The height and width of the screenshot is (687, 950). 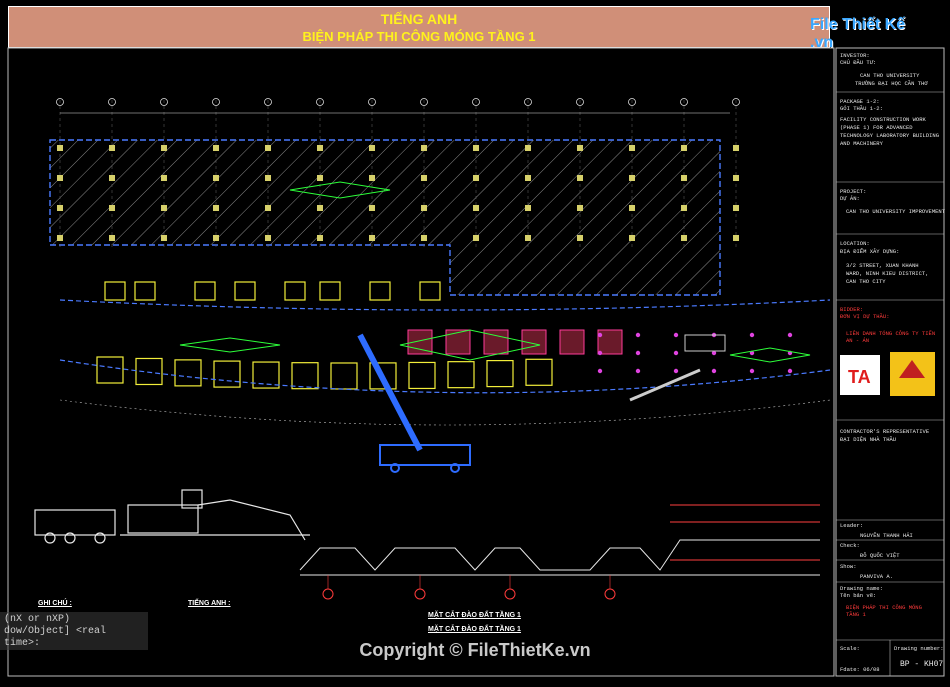 What do you see at coordinates (209, 603) in the screenshot?
I see `notes-en-heading: TIẾNG ANH :` at bounding box center [209, 603].